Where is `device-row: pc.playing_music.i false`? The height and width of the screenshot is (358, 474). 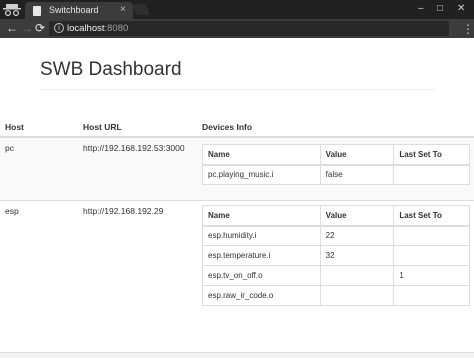
device-row: pc.playing_music.i false is located at coordinates (336, 174).